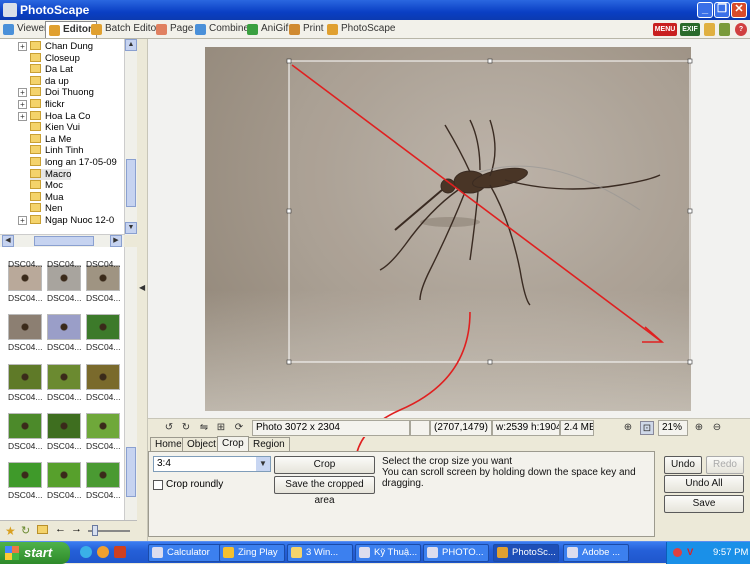 This screenshot has width=750, height=564. Describe the element at coordinates (8, 241) in the screenshot. I see `scroll-left-arrow-icon: ◀` at that location.